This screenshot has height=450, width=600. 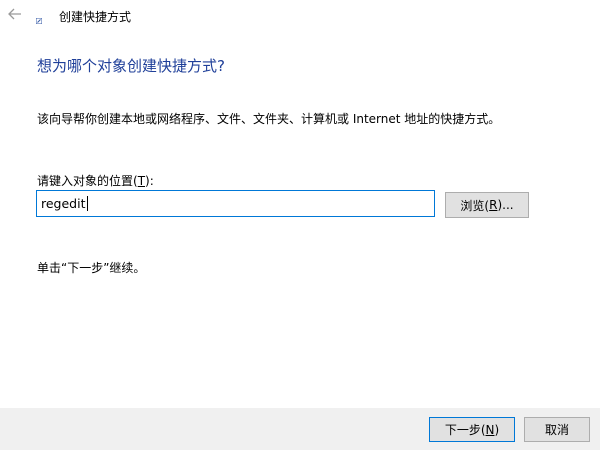 I want to click on back-arrow-icon, so click(x=15, y=15).